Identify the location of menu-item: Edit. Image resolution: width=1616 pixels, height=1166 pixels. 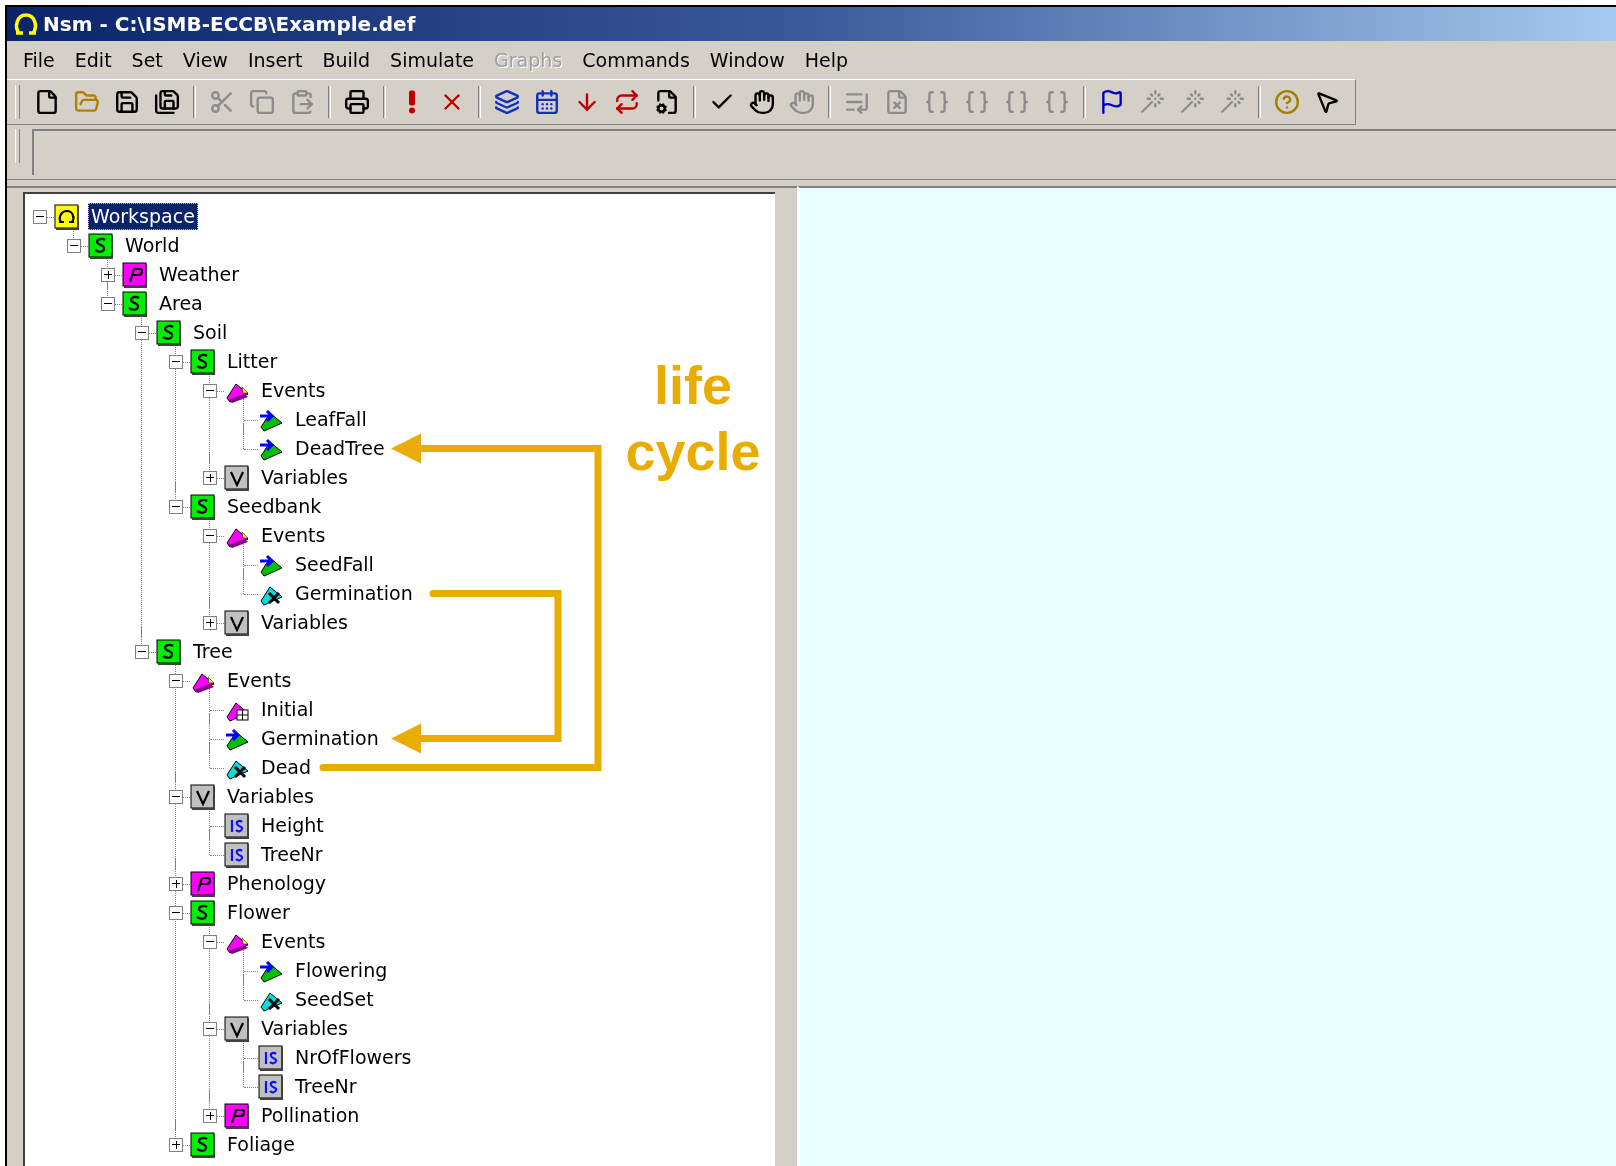
(93, 60).